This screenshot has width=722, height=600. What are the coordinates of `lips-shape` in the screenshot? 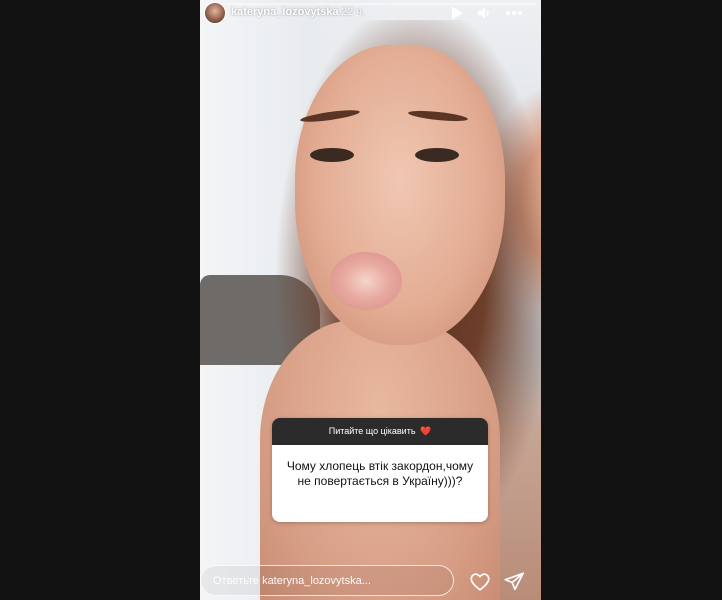 It's located at (366, 281).